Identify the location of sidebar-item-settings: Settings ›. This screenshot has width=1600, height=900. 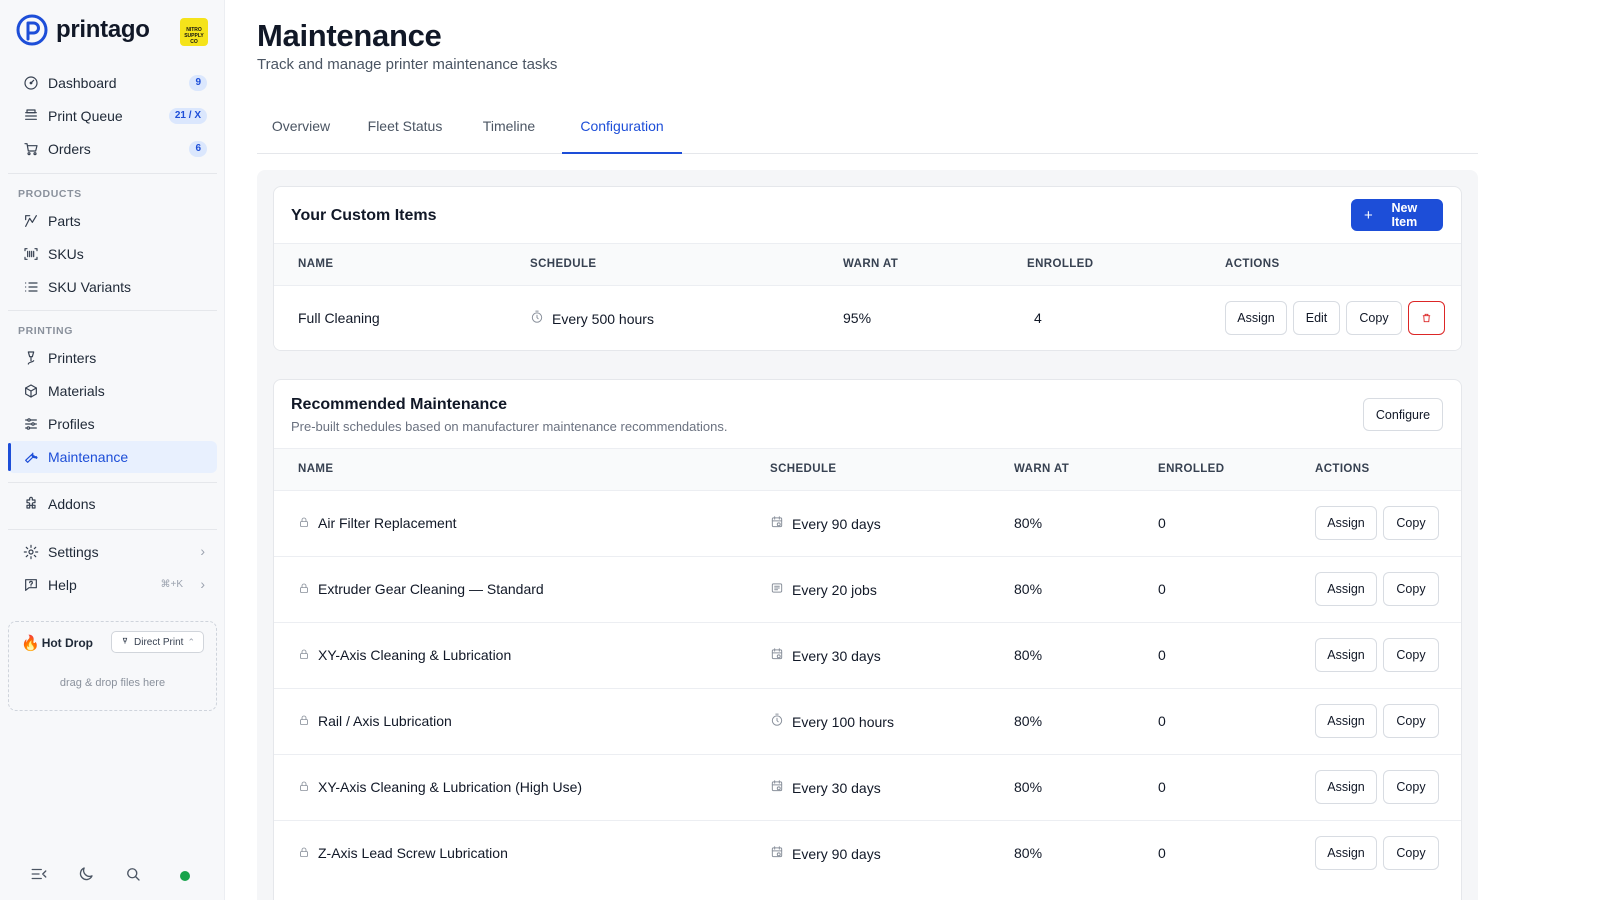
(112, 552).